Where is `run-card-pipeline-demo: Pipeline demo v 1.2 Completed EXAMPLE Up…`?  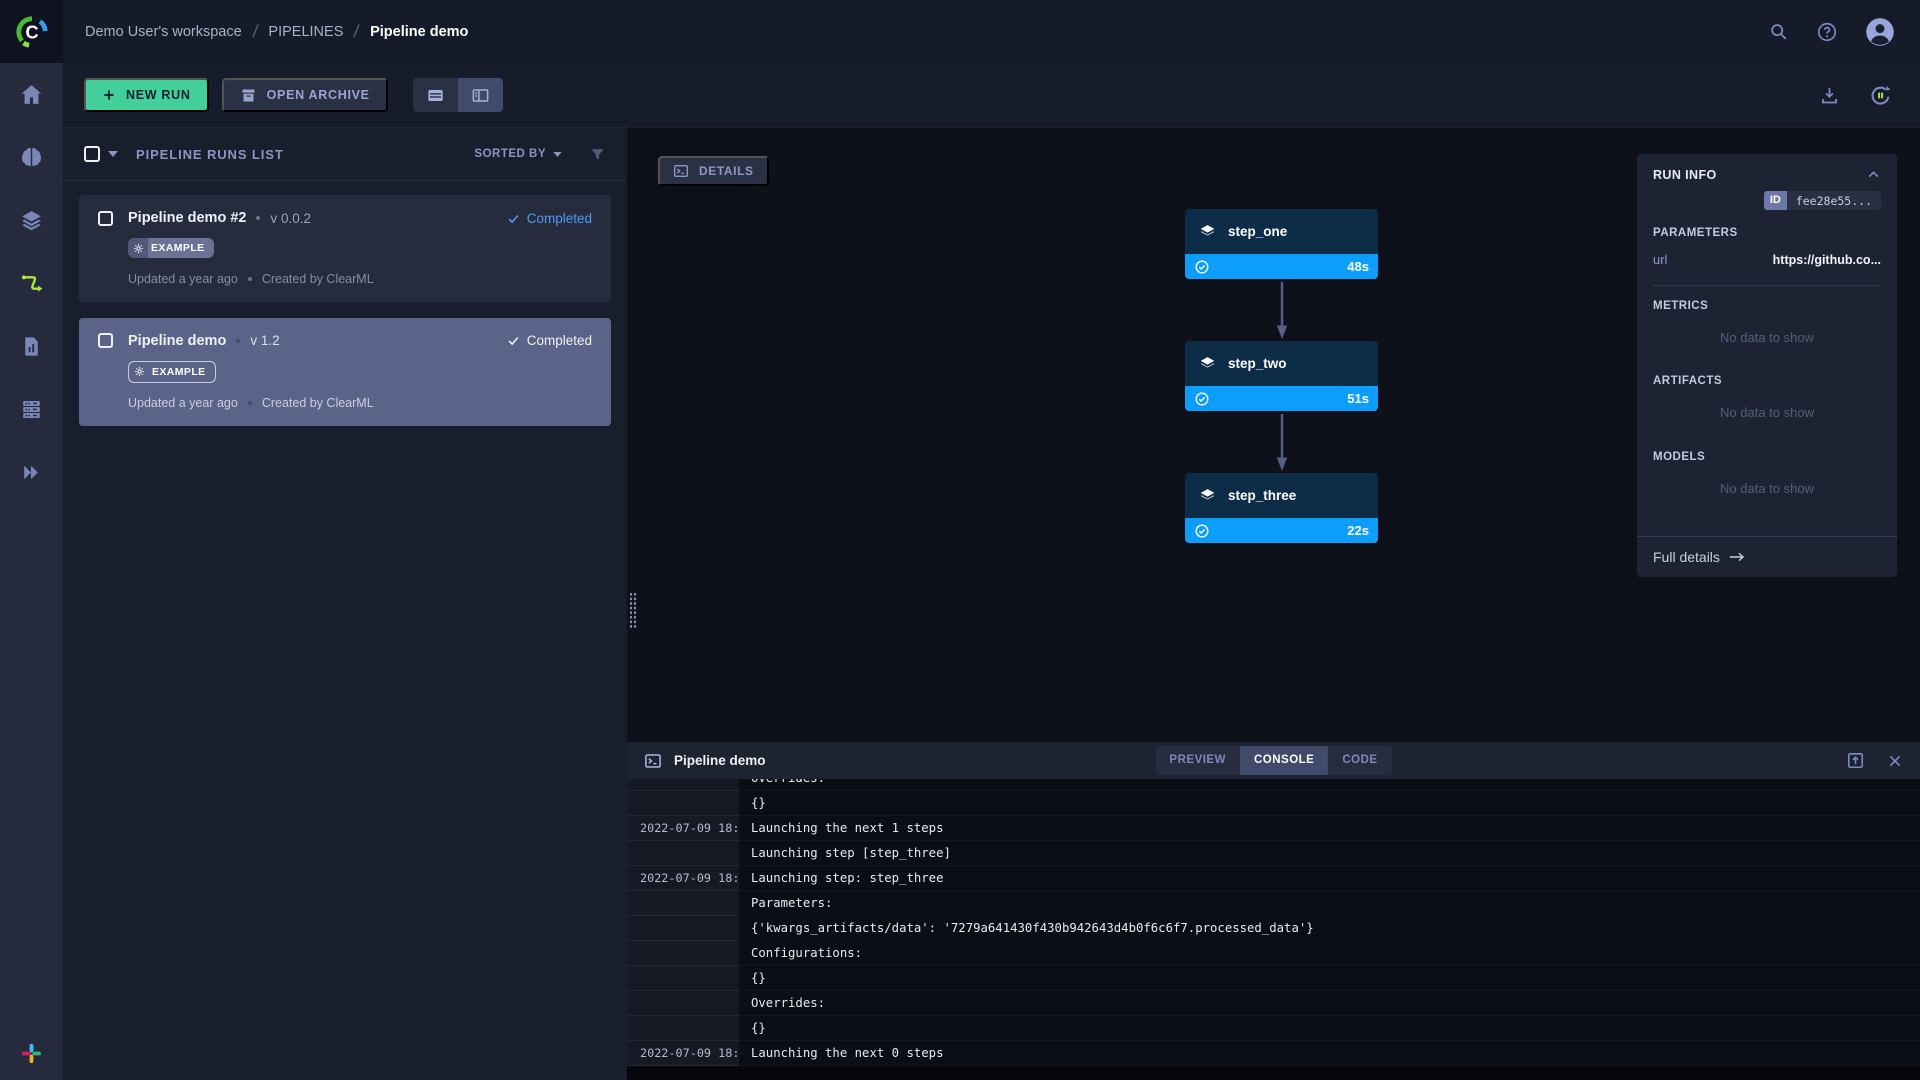 run-card-pipeline-demo: Pipeline demo v 1.2 Completed EXAMPLE Up… is located at coordinates (345, 371).